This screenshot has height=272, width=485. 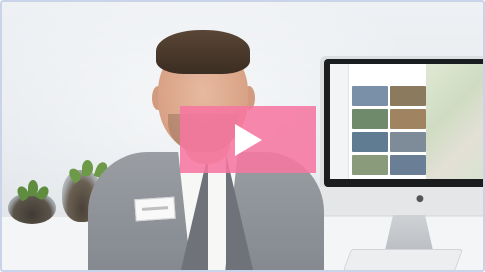 What do you see at coordinates (454, 121) in the screenshot?
I see `screen-map` at bounding box center [454, 121].